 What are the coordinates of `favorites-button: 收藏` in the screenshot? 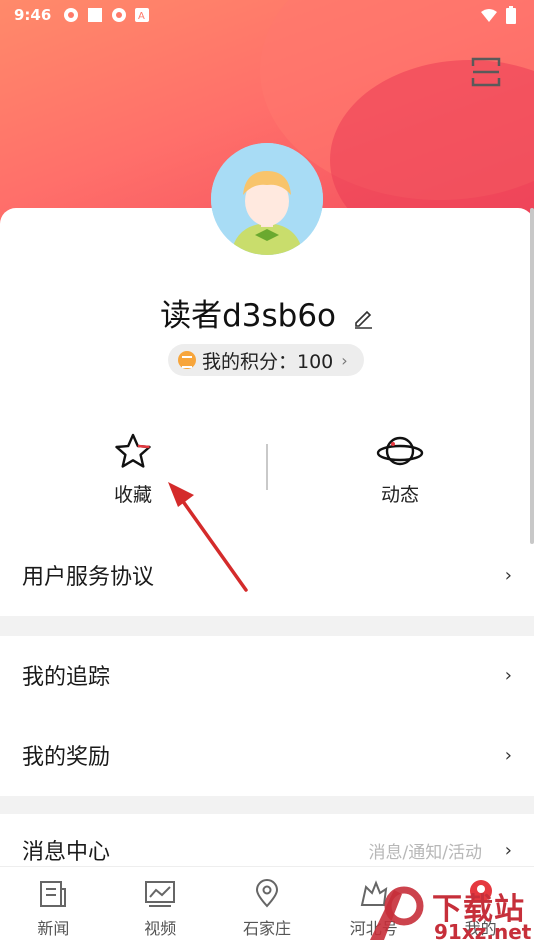 It's located at (133, 469).